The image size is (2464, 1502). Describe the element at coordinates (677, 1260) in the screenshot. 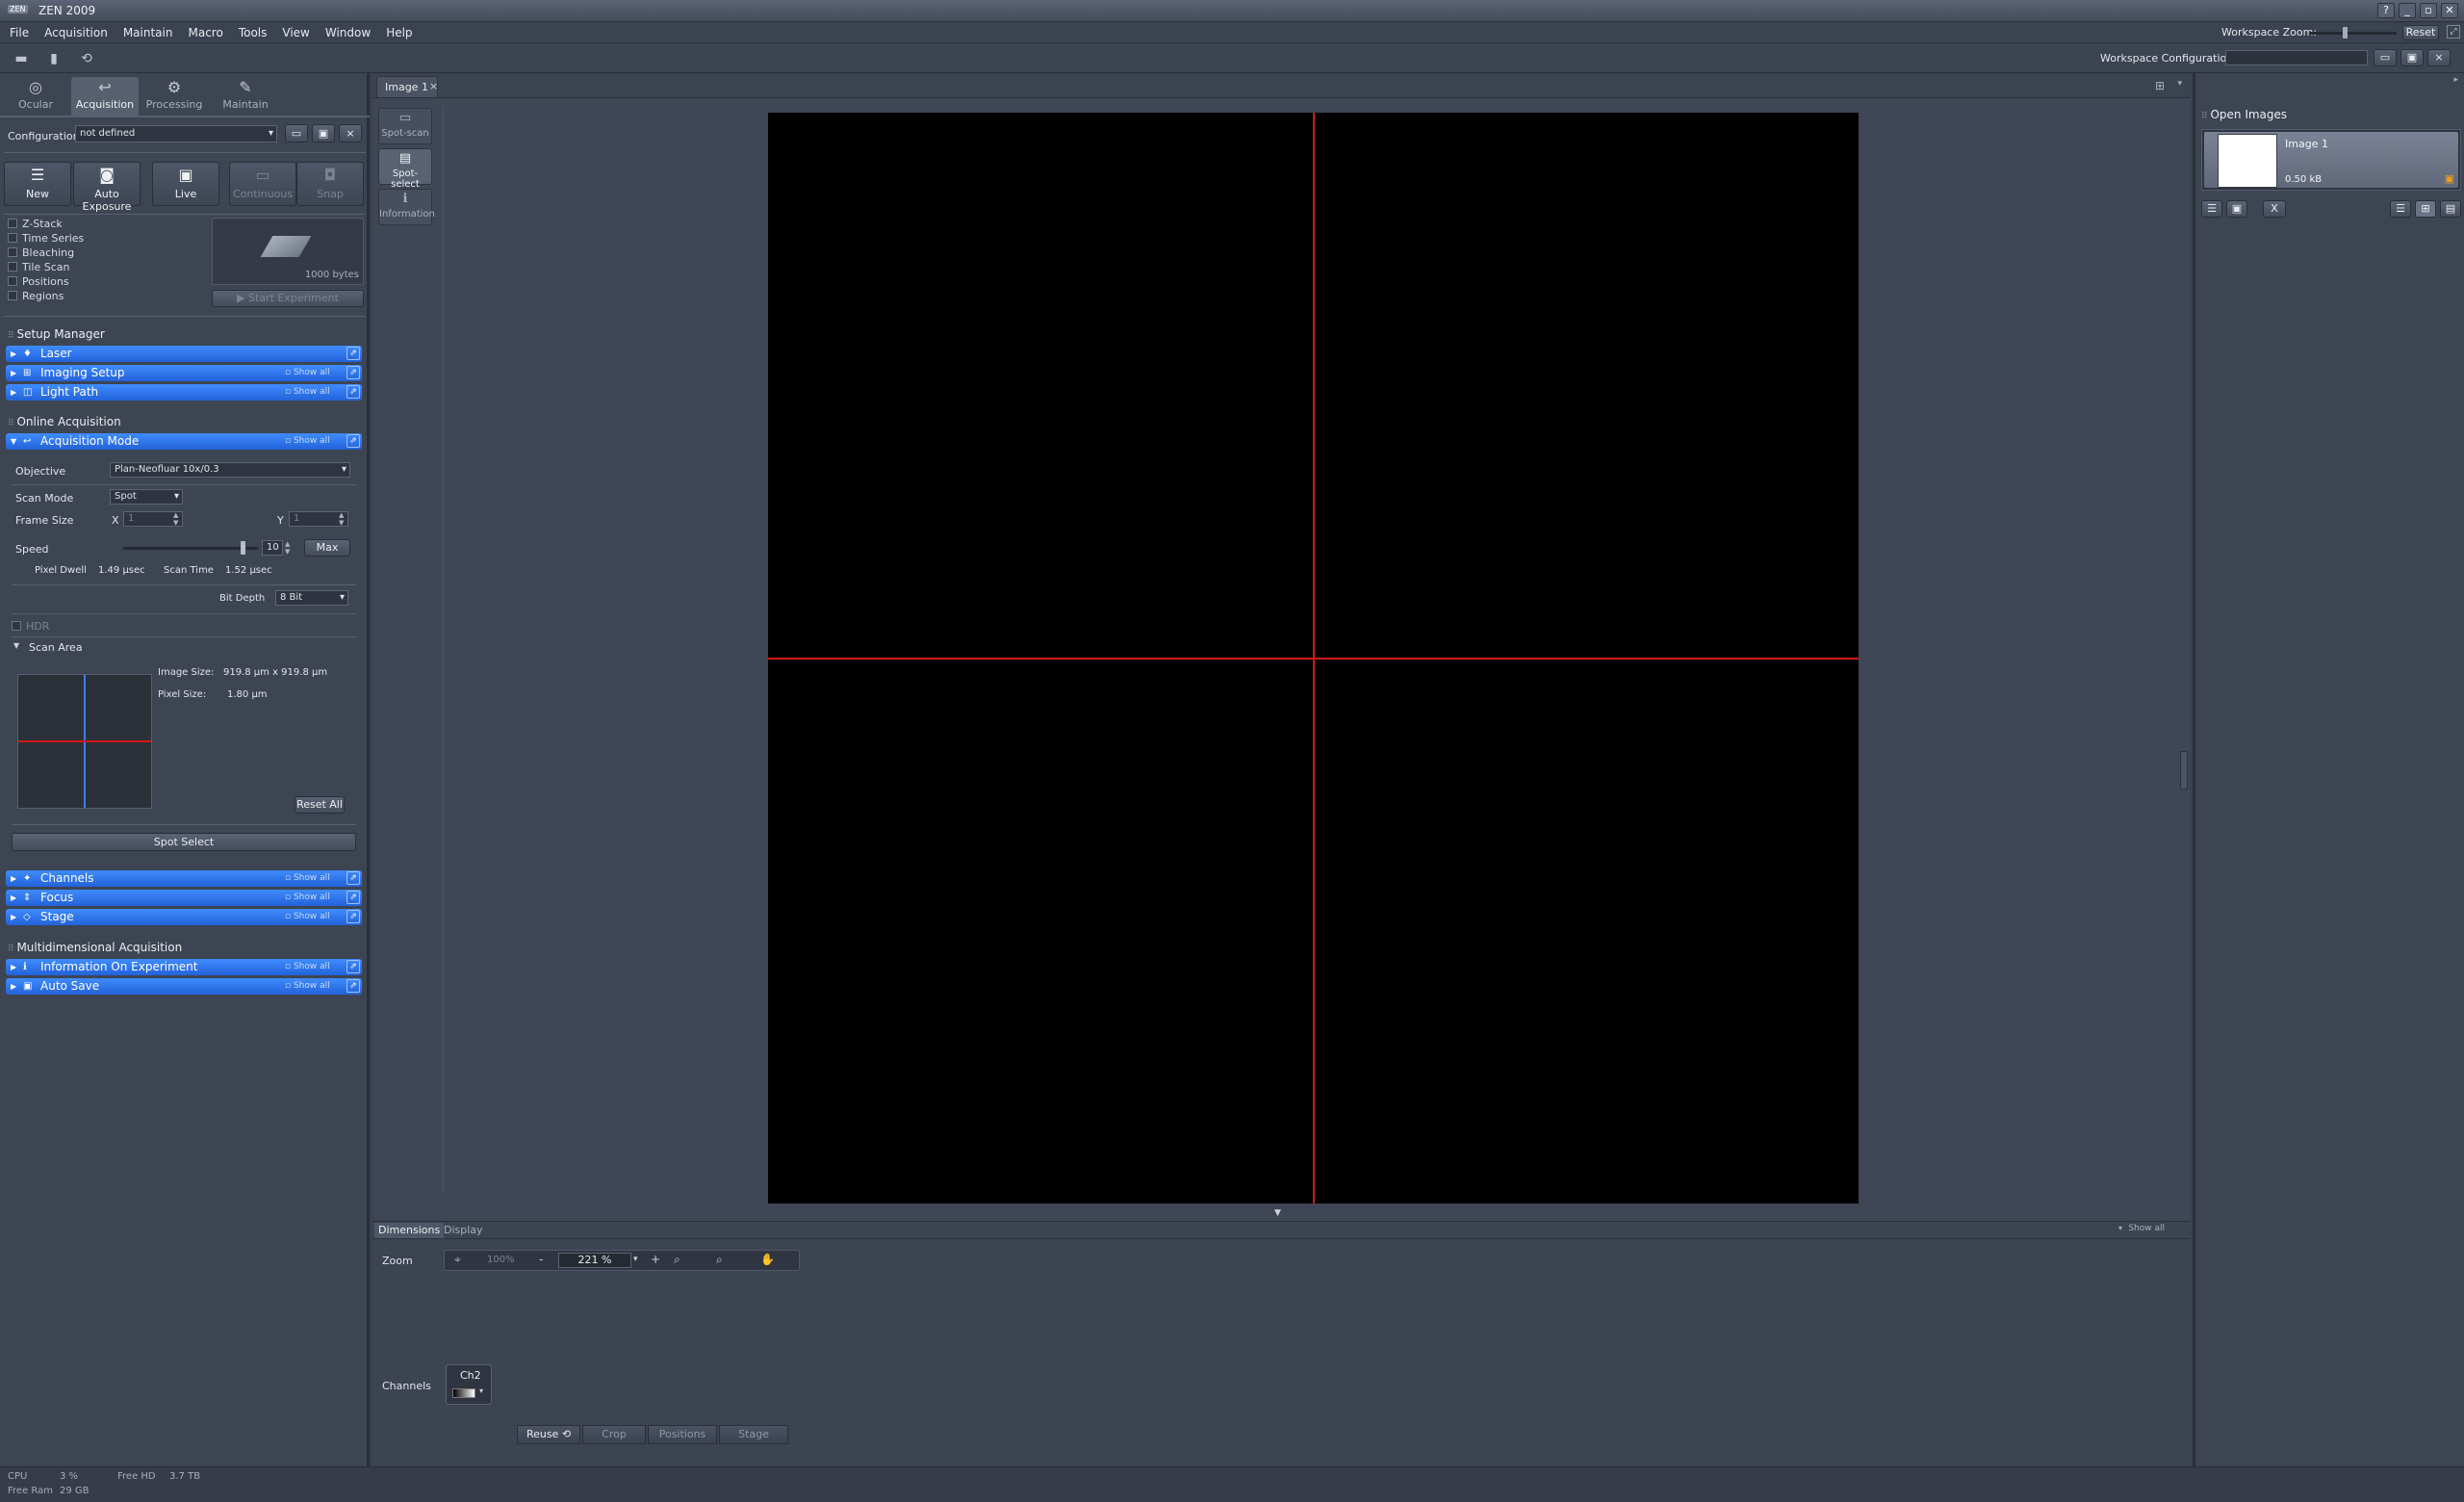

I see `zoom-region-icon: ⌕` at that location.